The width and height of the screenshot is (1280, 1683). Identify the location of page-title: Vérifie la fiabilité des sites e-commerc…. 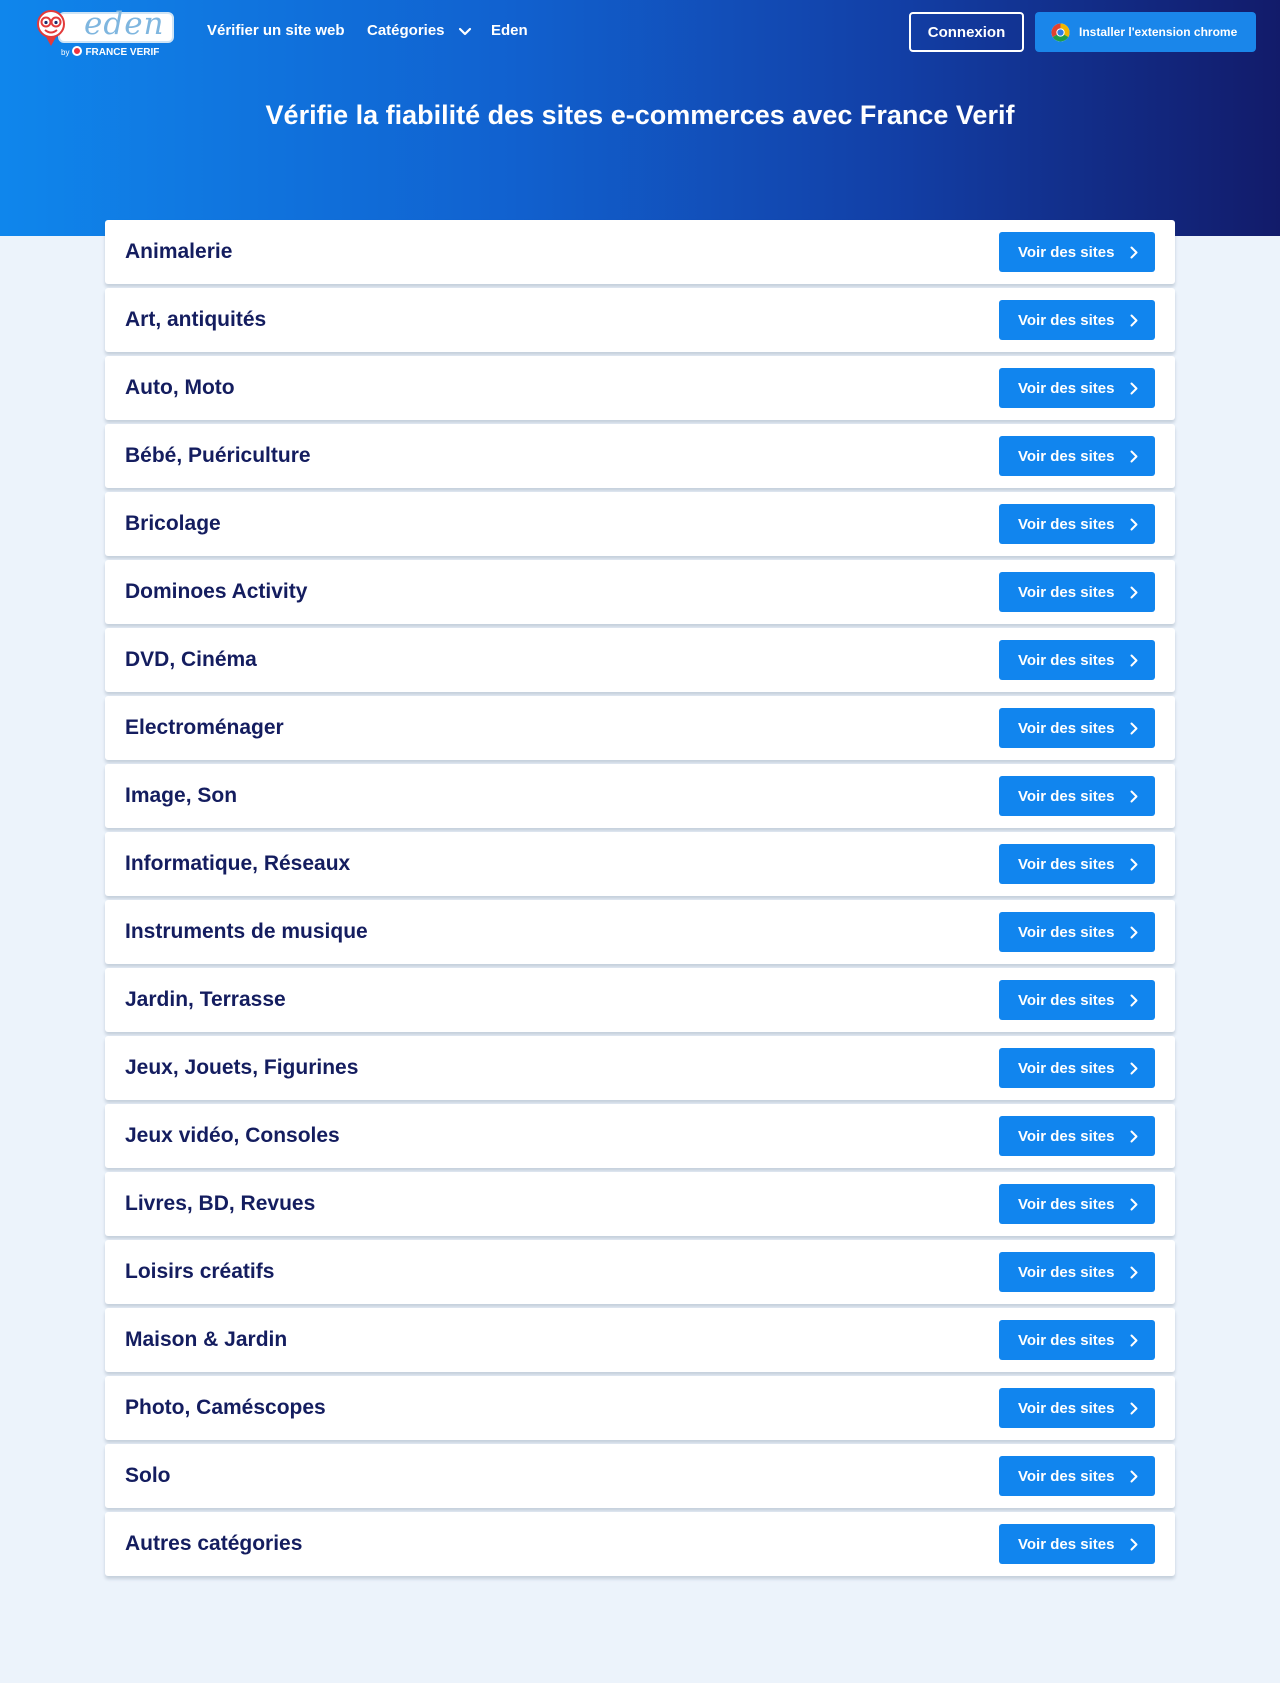
(640, 115).